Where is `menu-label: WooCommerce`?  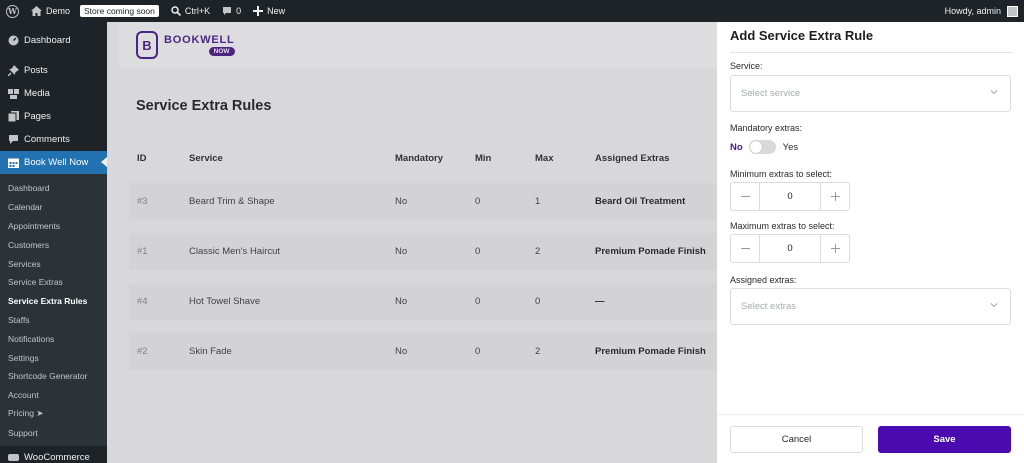
menu-label: WooCommerce is located at coordinates (57, 457).